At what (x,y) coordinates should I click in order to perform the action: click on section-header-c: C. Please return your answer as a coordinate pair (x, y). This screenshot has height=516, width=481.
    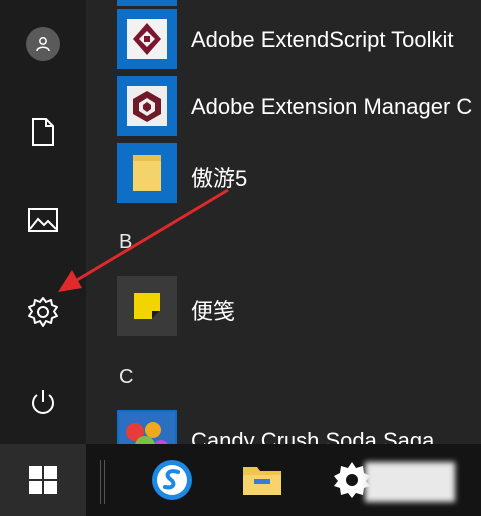
    Looking at the image, I should click on (126, 377).